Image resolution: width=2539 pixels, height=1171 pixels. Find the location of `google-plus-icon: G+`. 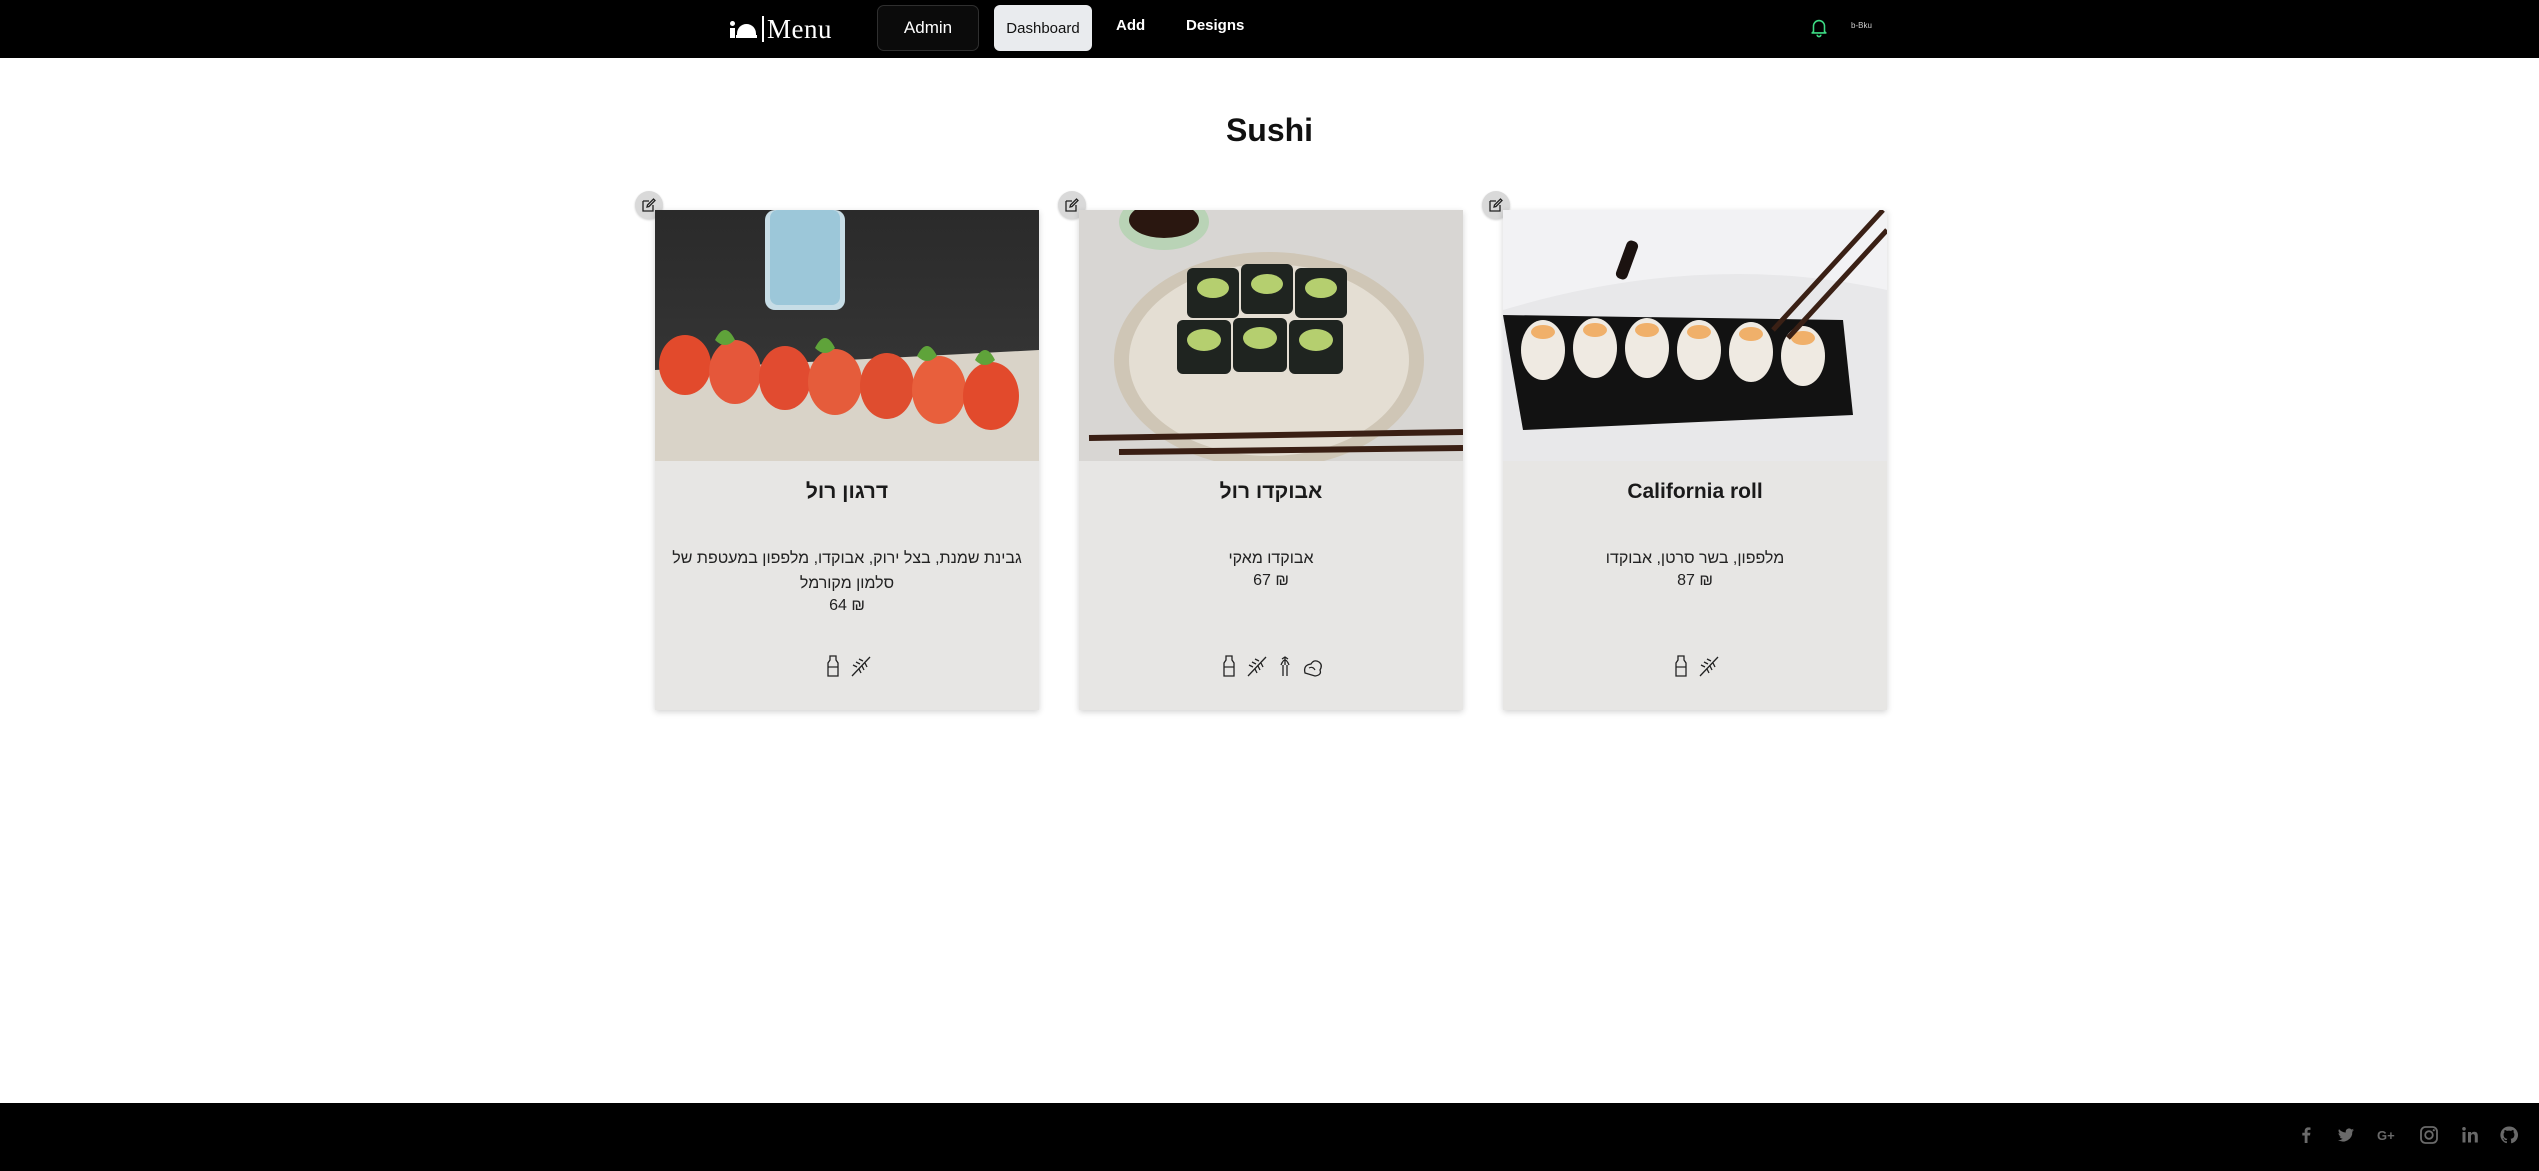

google-plus-icon: G+ is located at coordinates (2387, 1135).